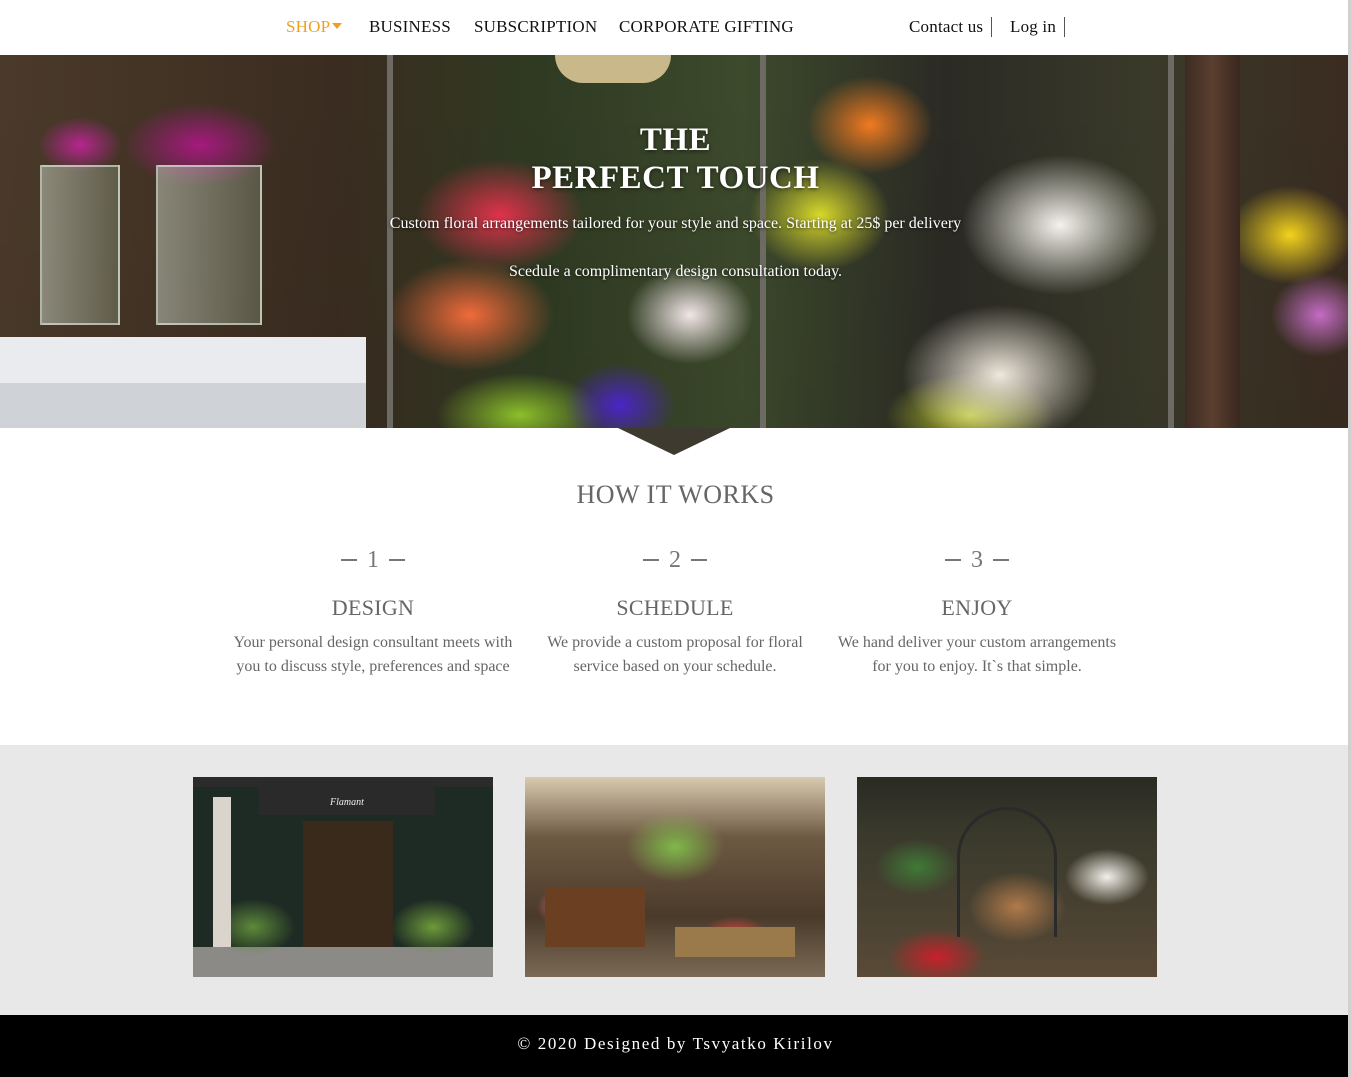 This screenshot has width=1351, height=1077. What do you see at coordinates (1007, 872) in the screenshot?
I see `greenhouse-arch-decor` at bounding box center [1007, 872].